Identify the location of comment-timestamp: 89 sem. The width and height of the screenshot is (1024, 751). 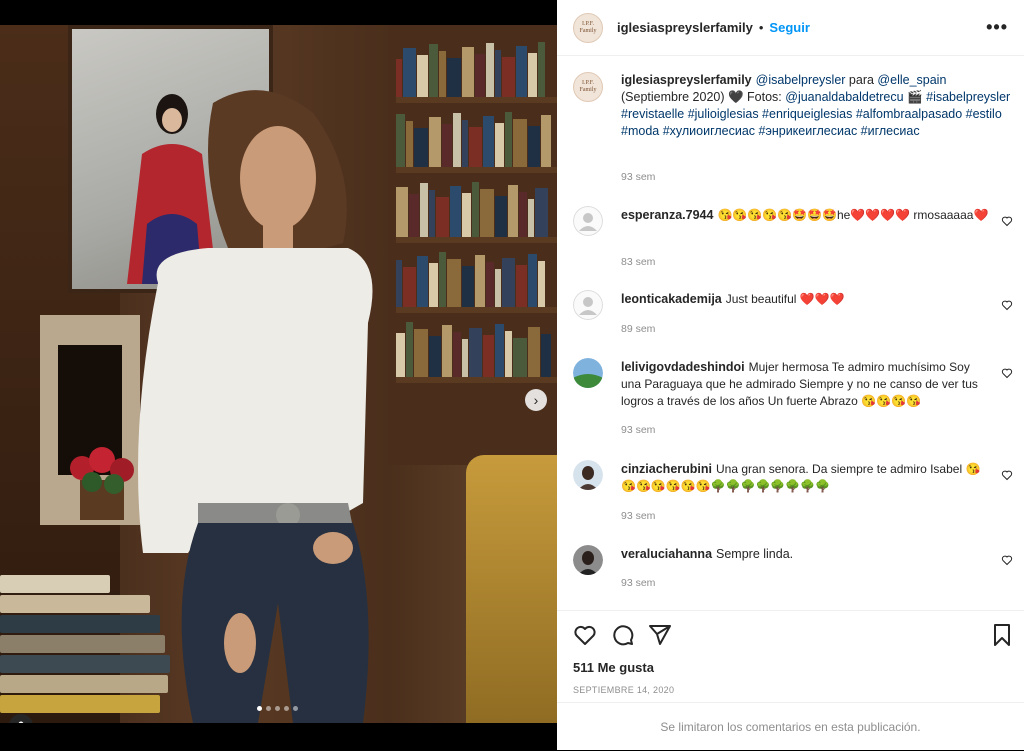
(638, 329).